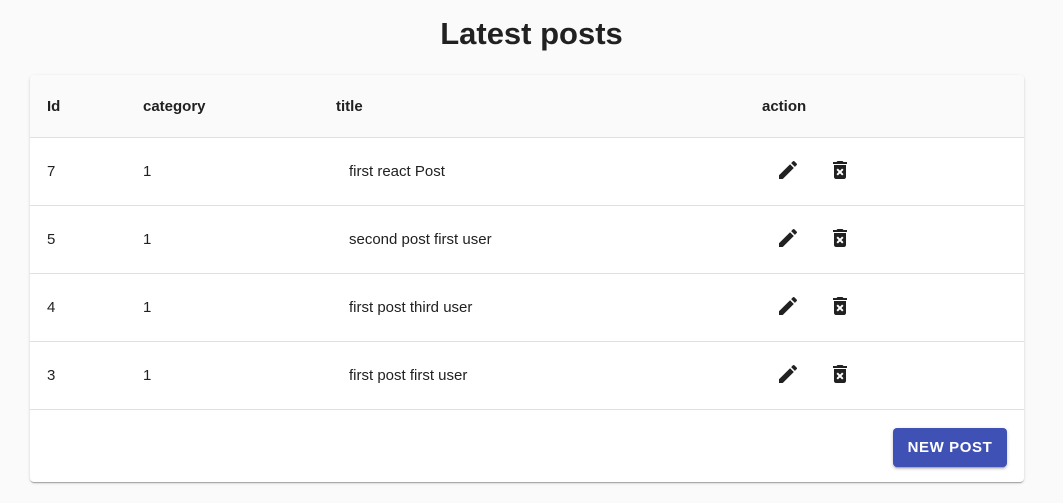 This screenshot has height=503, width=1063. What do you see at coordinates (397, 171) in the screenshot?
I see `cell-title: first react Post` at bounding box center [397, 171].